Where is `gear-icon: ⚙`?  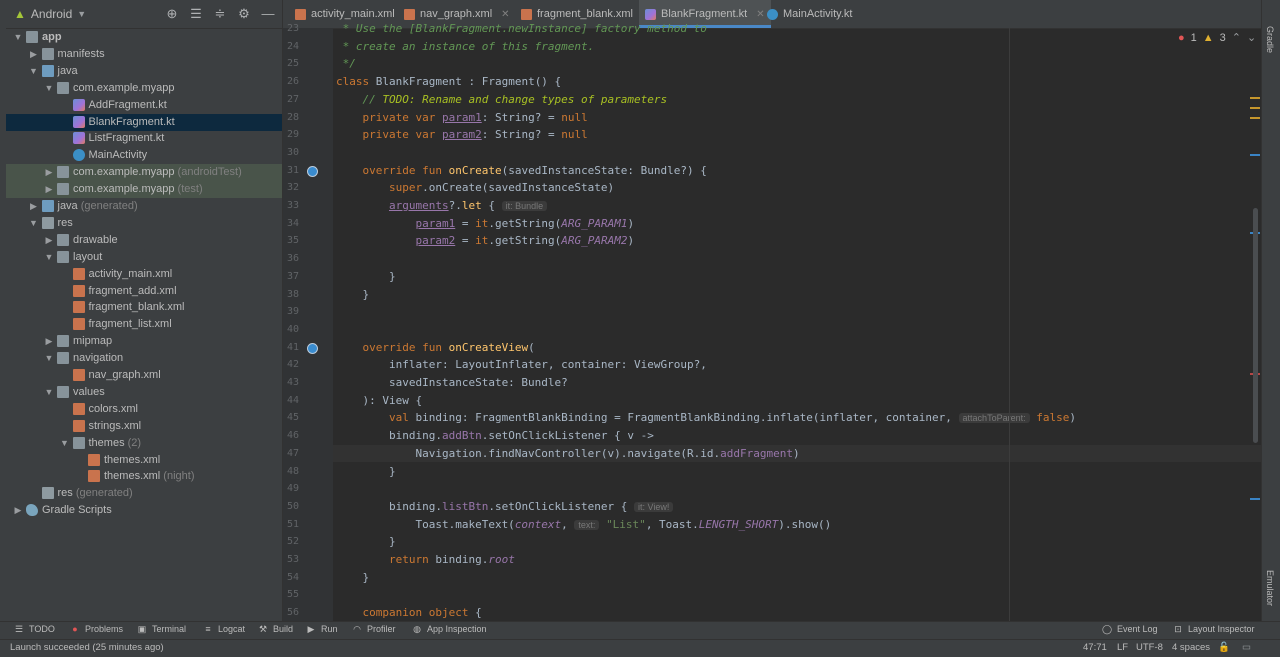
gear-icon: ⚙ is located at coordinates (244, 14).